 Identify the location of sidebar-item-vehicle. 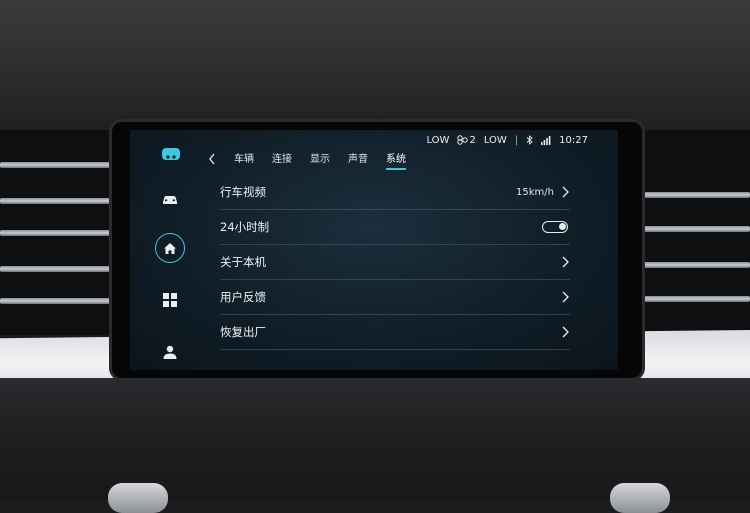
(170, 200).